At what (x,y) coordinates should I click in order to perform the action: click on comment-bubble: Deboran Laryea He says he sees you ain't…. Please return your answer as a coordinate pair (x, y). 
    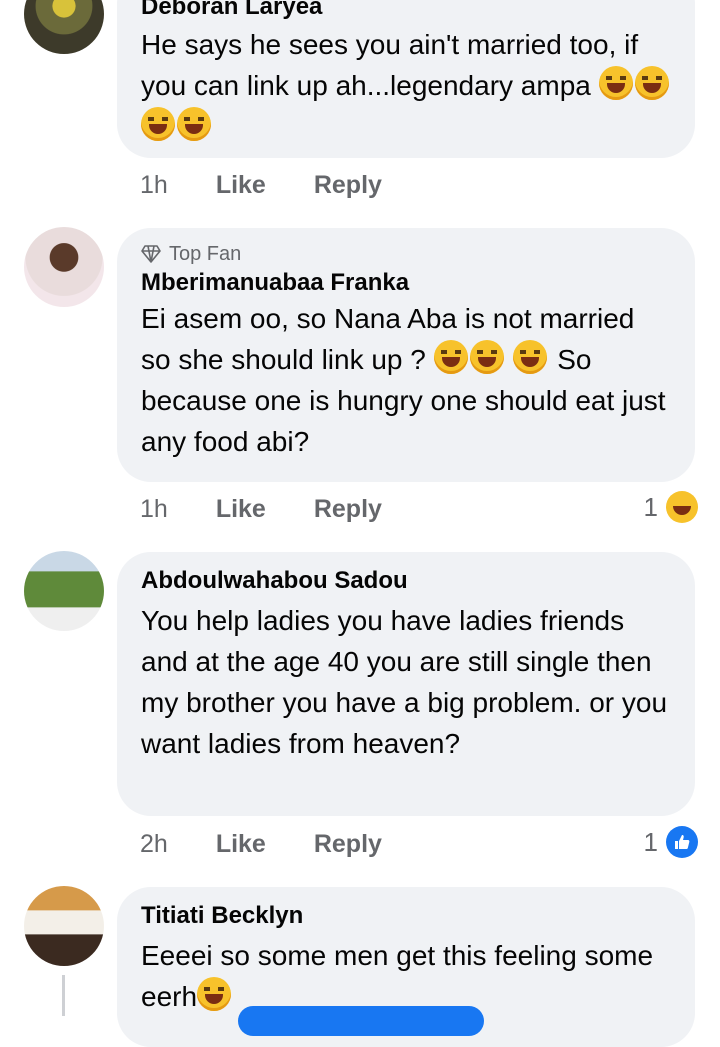
    Looking at the image, I should click on (406, 79).